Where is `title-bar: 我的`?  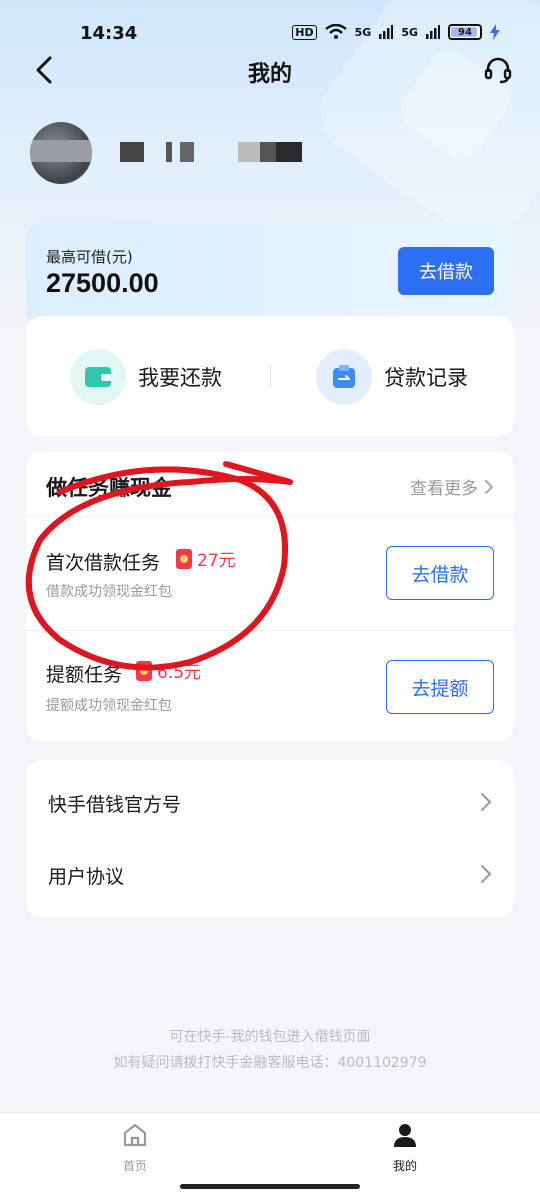 title-bar: 我的 is located at coordinates (270, 70).